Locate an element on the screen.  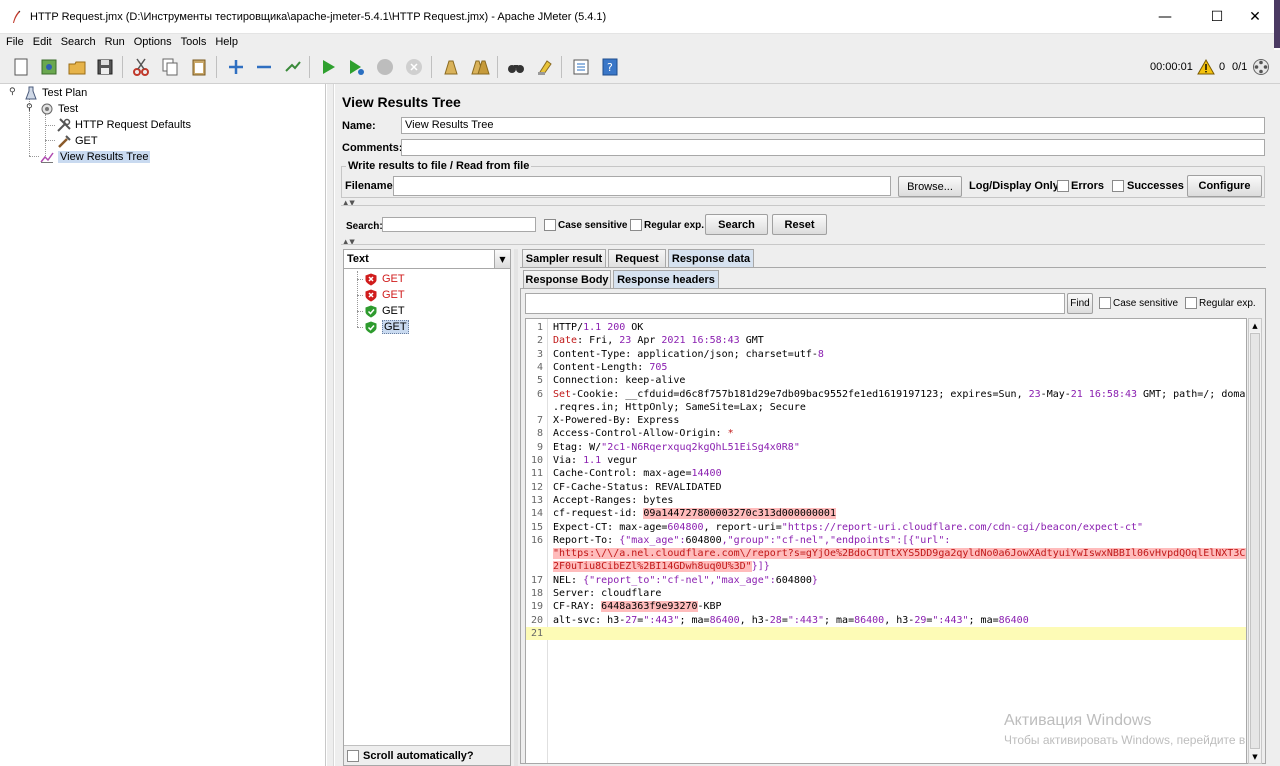
menu-options: Options is located at coordinates (153, 42).